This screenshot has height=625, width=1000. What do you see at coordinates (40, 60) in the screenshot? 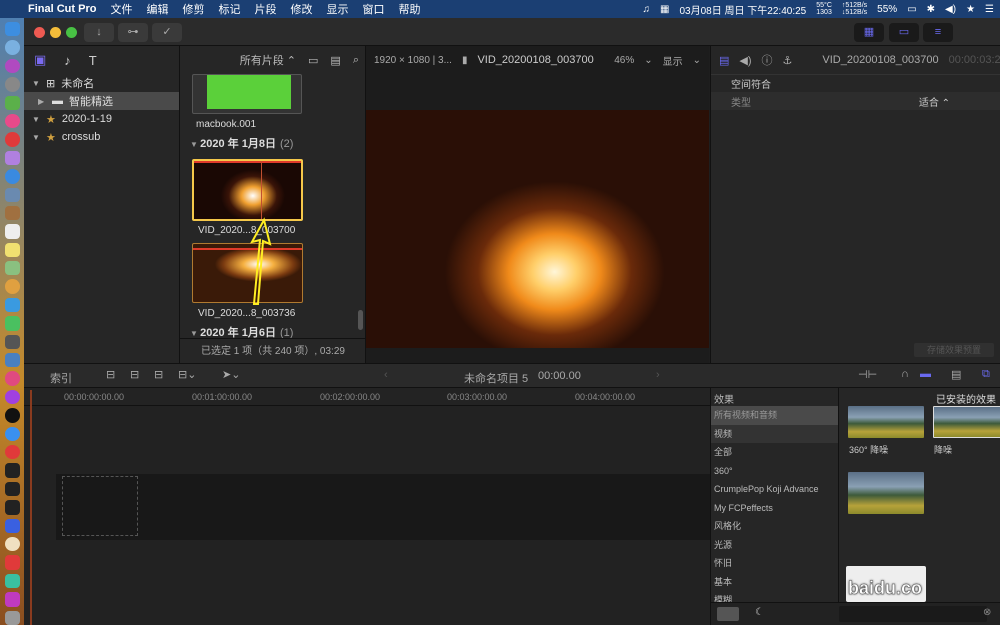
I see `libraries-icon: ▣` at bounding box center [40, 60].